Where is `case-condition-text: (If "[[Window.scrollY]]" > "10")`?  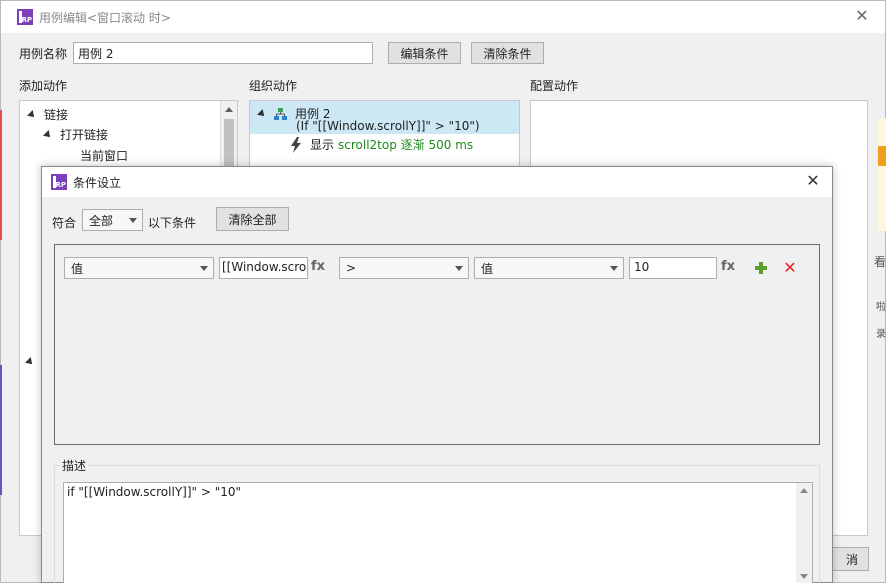
case-condition-text: (If "[[Window.scrollY]]" > "10") is located at coordinates (388, 126).